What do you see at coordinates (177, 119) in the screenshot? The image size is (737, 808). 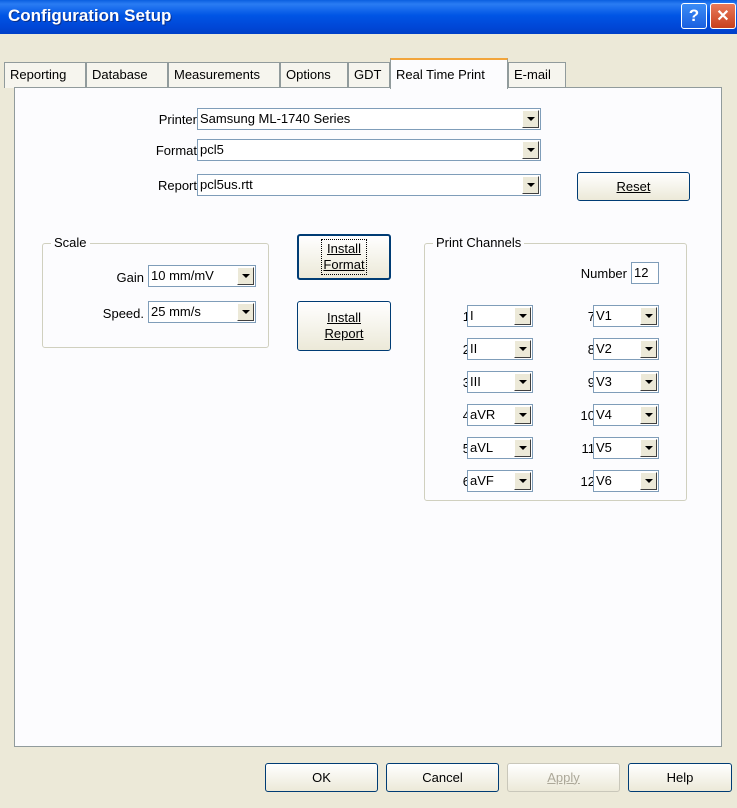 I see `printer-label: Printer` at bounding box center [177, 119].